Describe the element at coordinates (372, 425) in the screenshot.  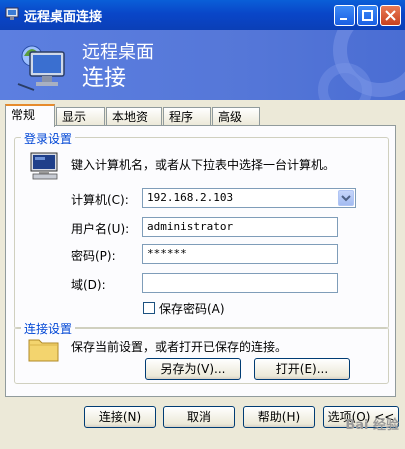
I see `watermark: Bai 经验` at that location.